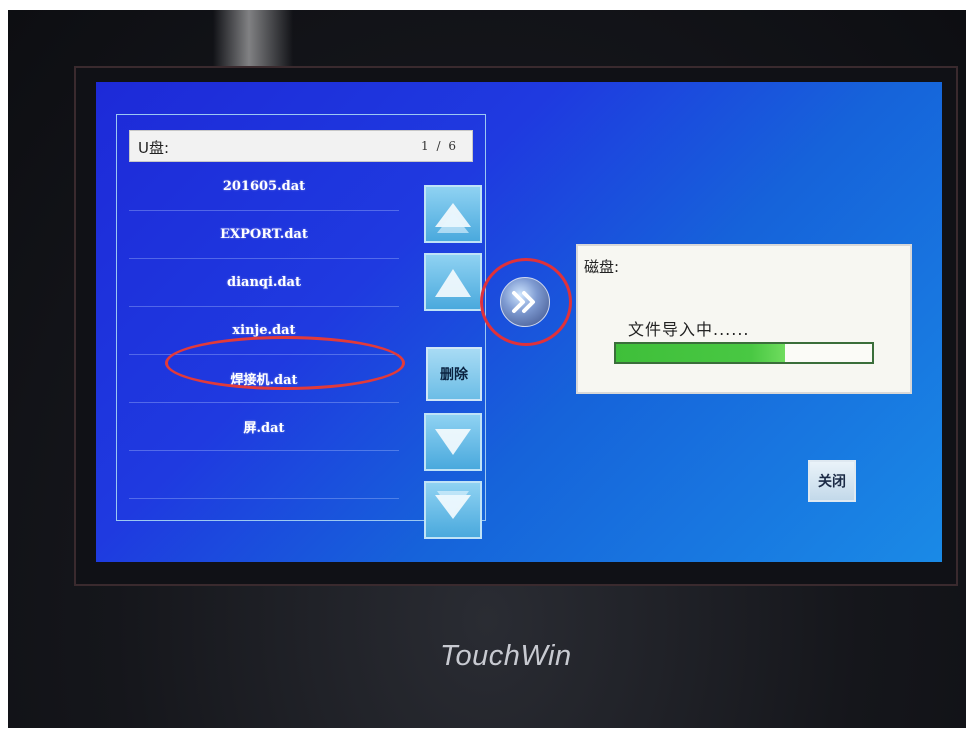 This screenshot has height=731, width=968. I want to click on file-row: EXPORT.dat, so click(264, 235).